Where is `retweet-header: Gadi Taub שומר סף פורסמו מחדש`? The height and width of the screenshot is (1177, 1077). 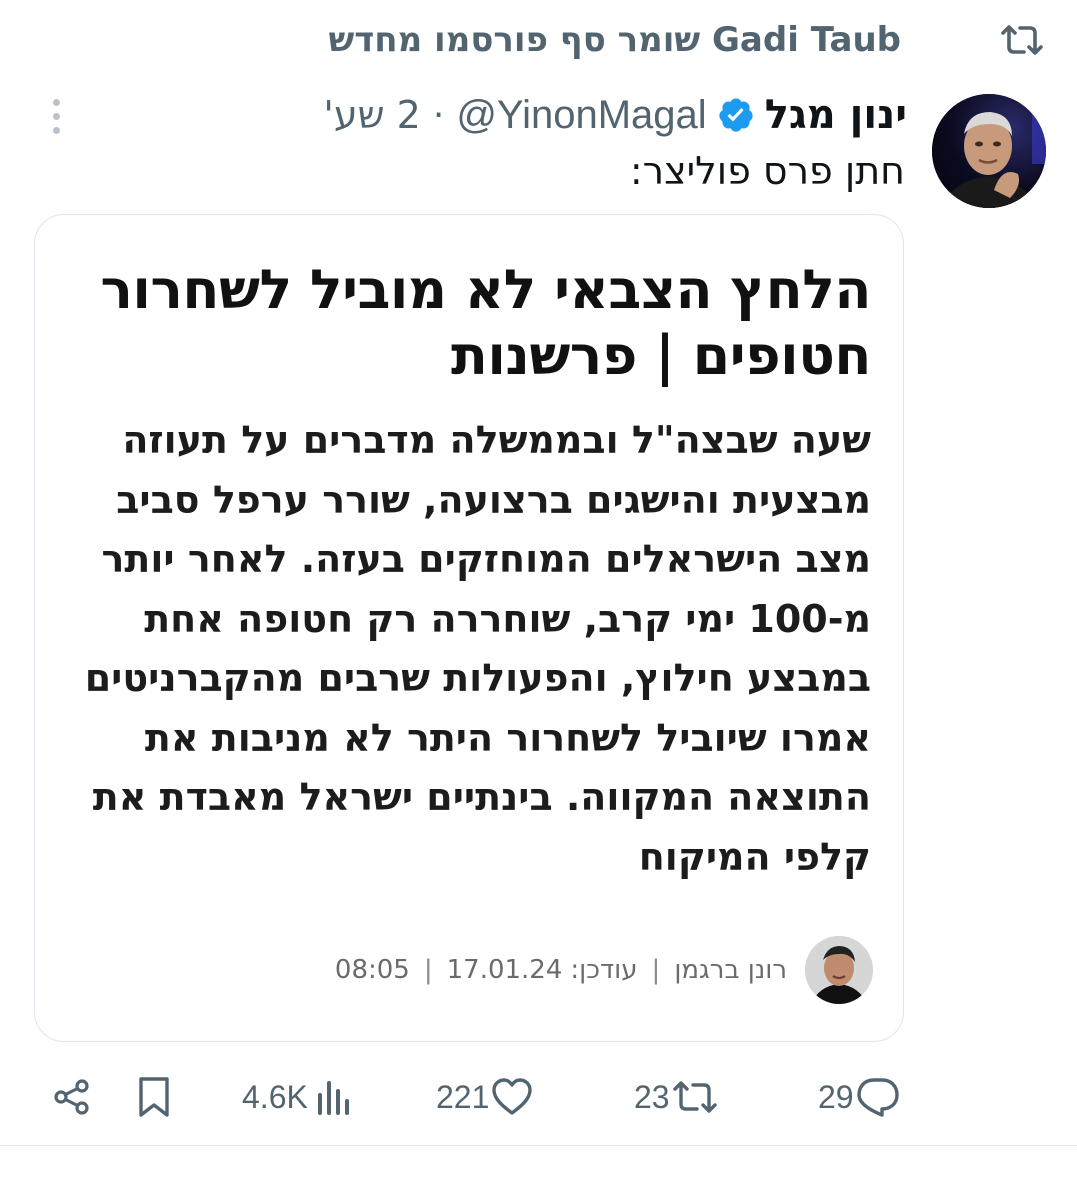 retweet-header: Gadi Taub שומר סף פורסמו מחדש is located at coordinates (686, 40).